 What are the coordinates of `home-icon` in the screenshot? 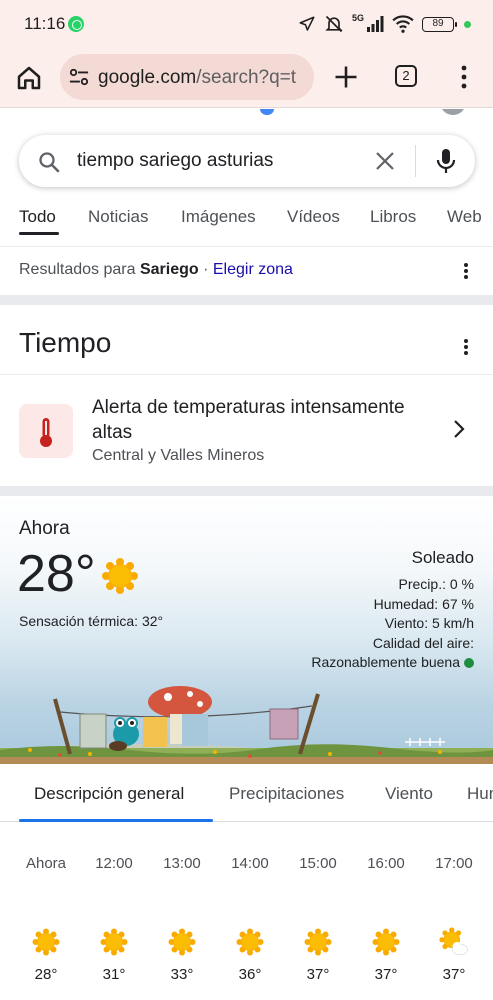 It's located at (29, 78).